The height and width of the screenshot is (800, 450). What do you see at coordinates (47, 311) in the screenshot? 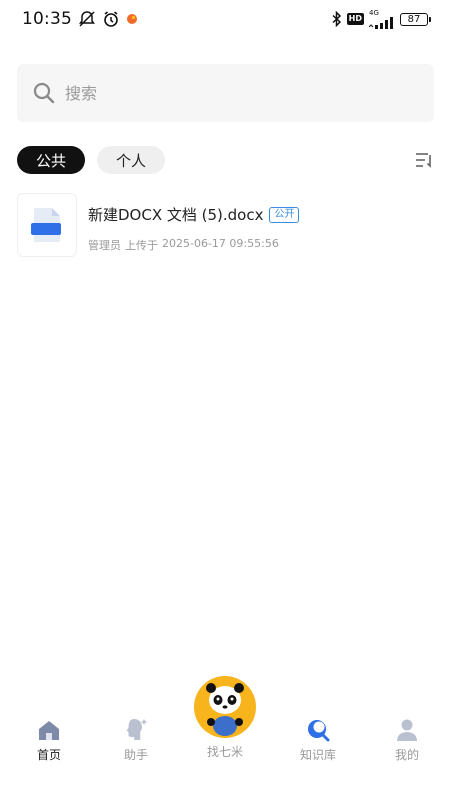
I see `docx-file-icon: DOC` at bounding box center [47, 311].